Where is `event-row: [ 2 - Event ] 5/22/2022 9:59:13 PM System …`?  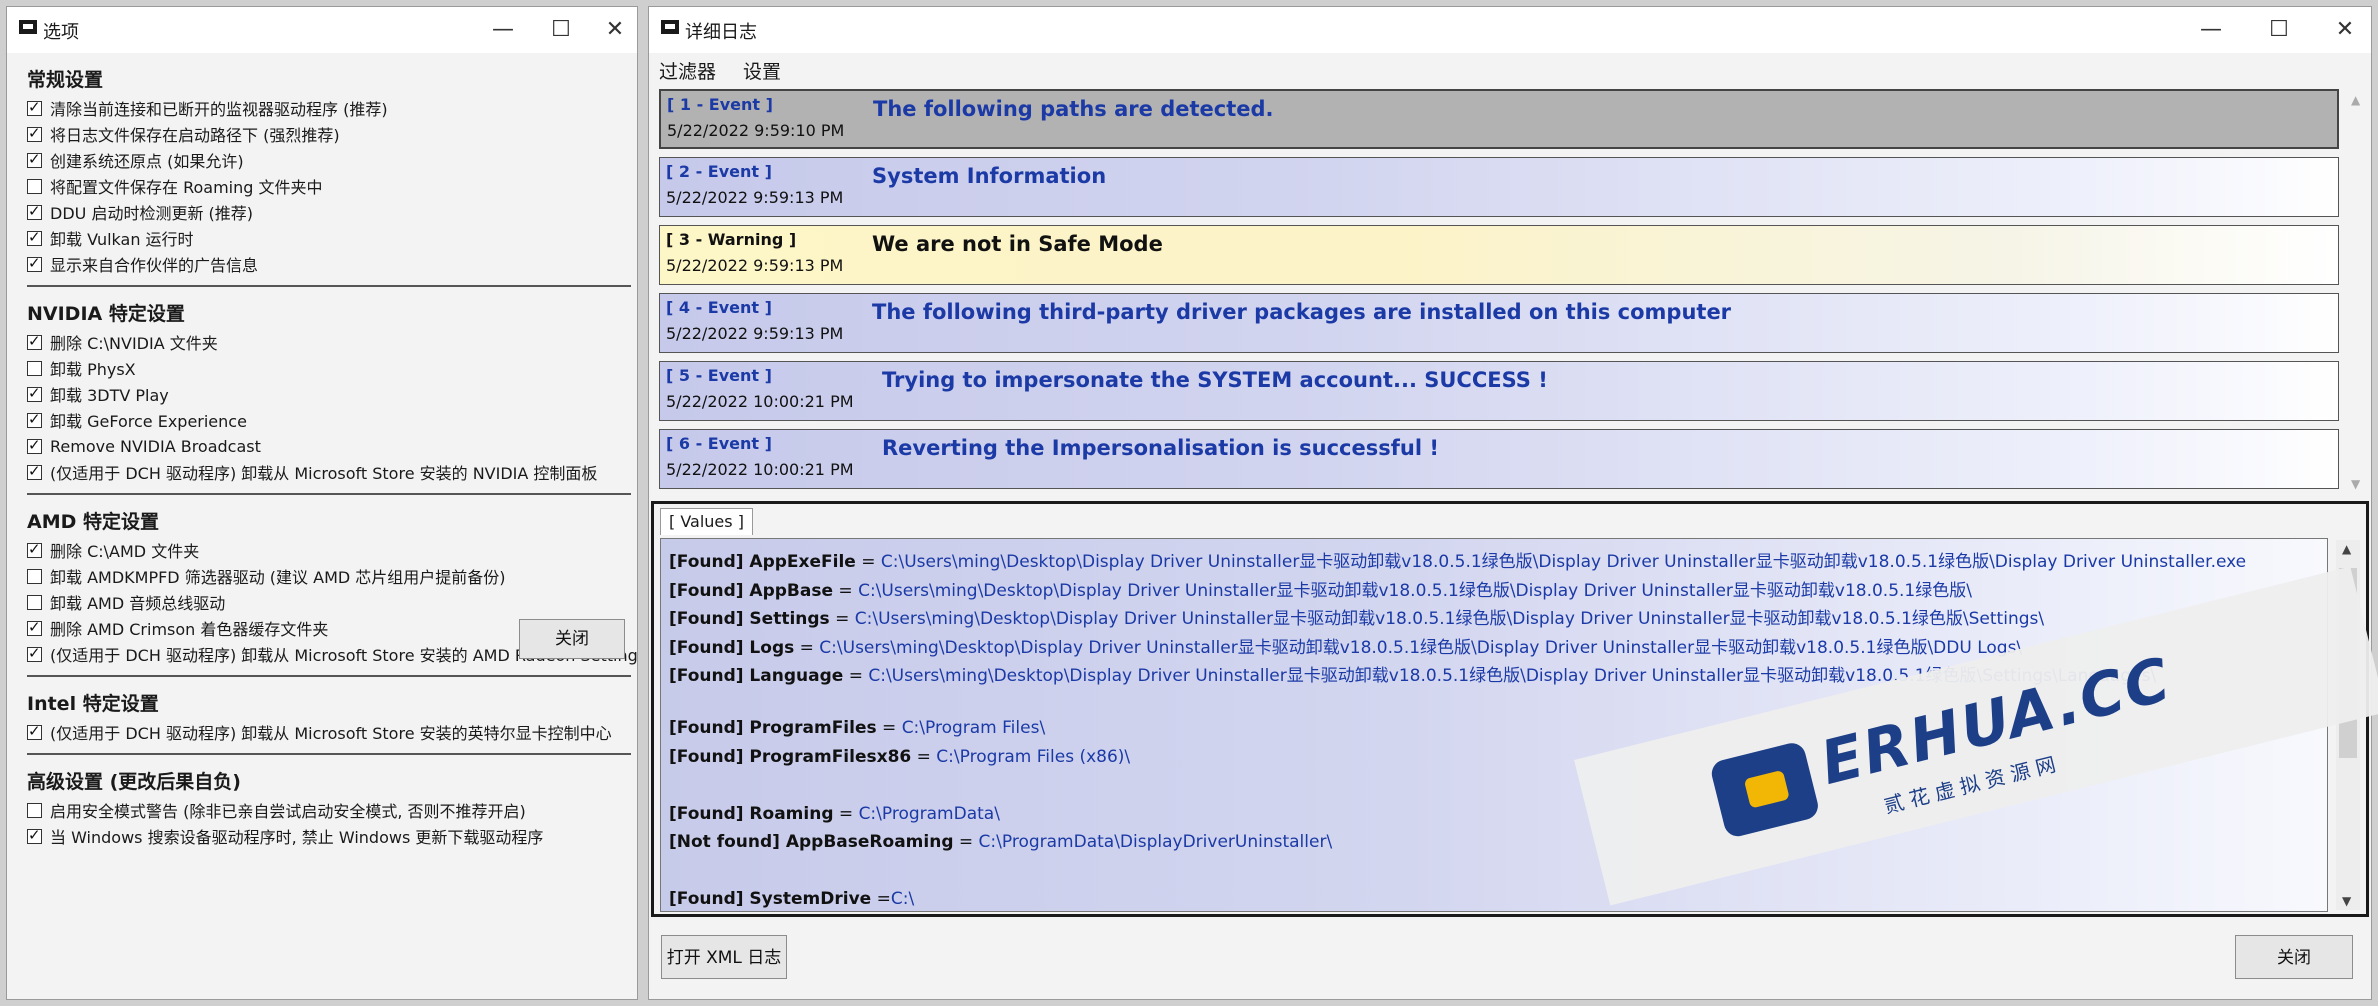
event-row: [ 2 - Event ] 5/22/2022 9:59:13 PM System … is located at coordinates (1499, 187).